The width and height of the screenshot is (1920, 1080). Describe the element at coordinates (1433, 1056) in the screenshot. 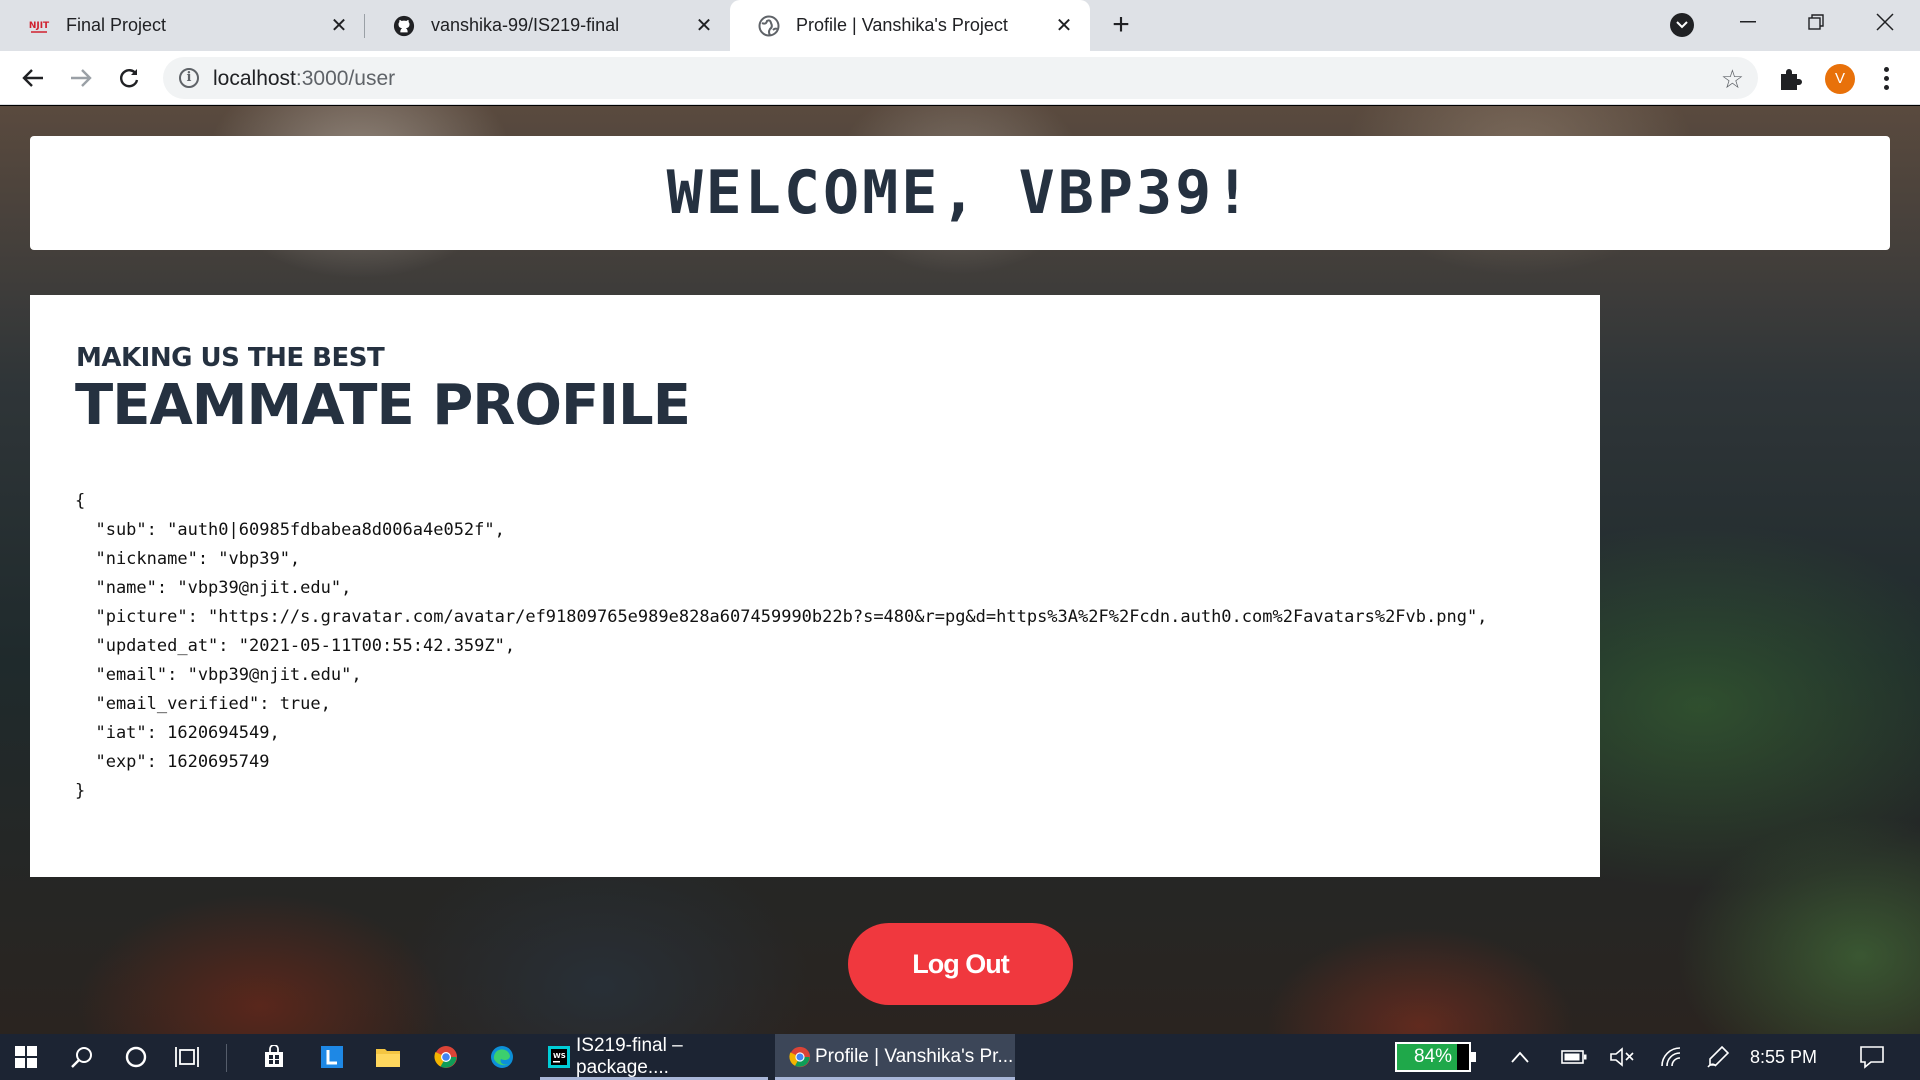

I see `battery-percent: 84%` at that location.